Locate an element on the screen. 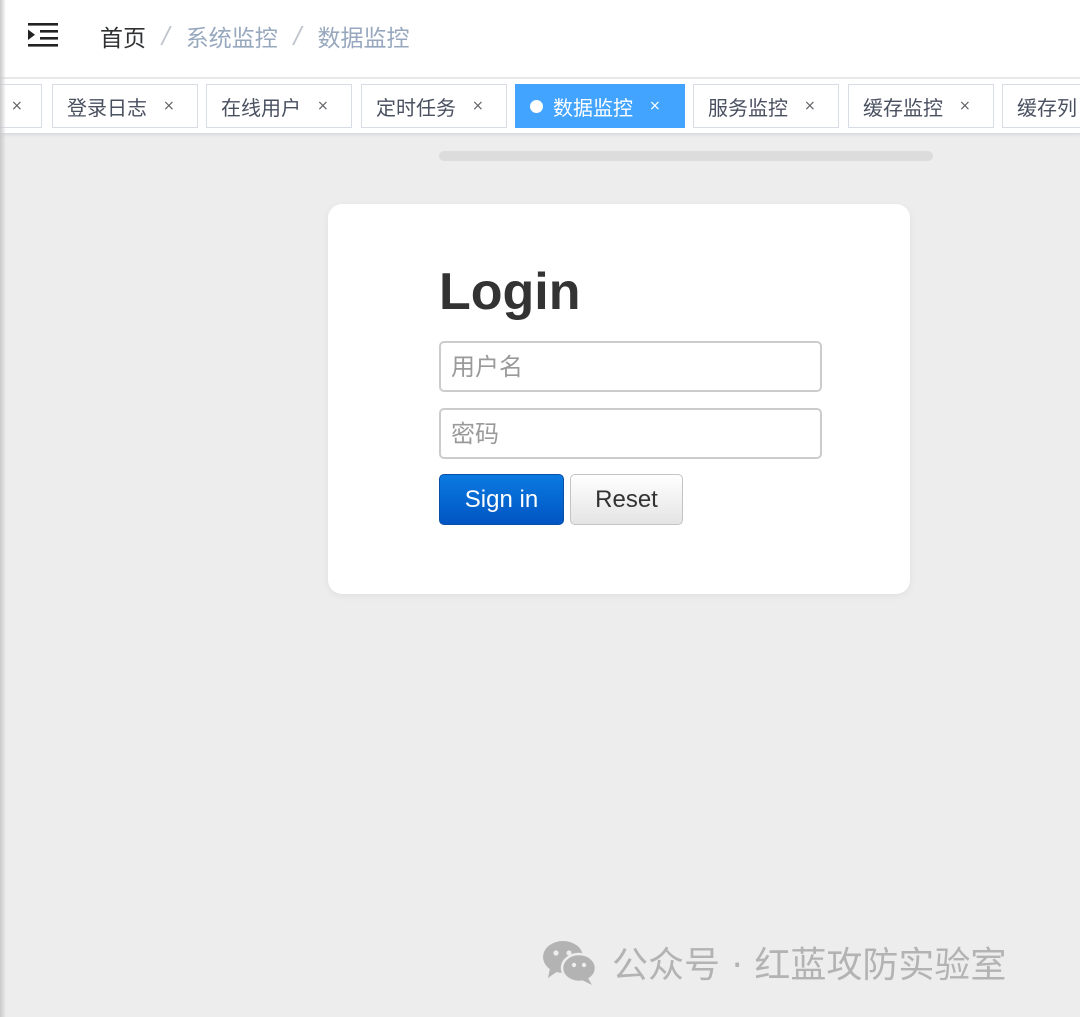  password-input is located at coordinates (630, 433).